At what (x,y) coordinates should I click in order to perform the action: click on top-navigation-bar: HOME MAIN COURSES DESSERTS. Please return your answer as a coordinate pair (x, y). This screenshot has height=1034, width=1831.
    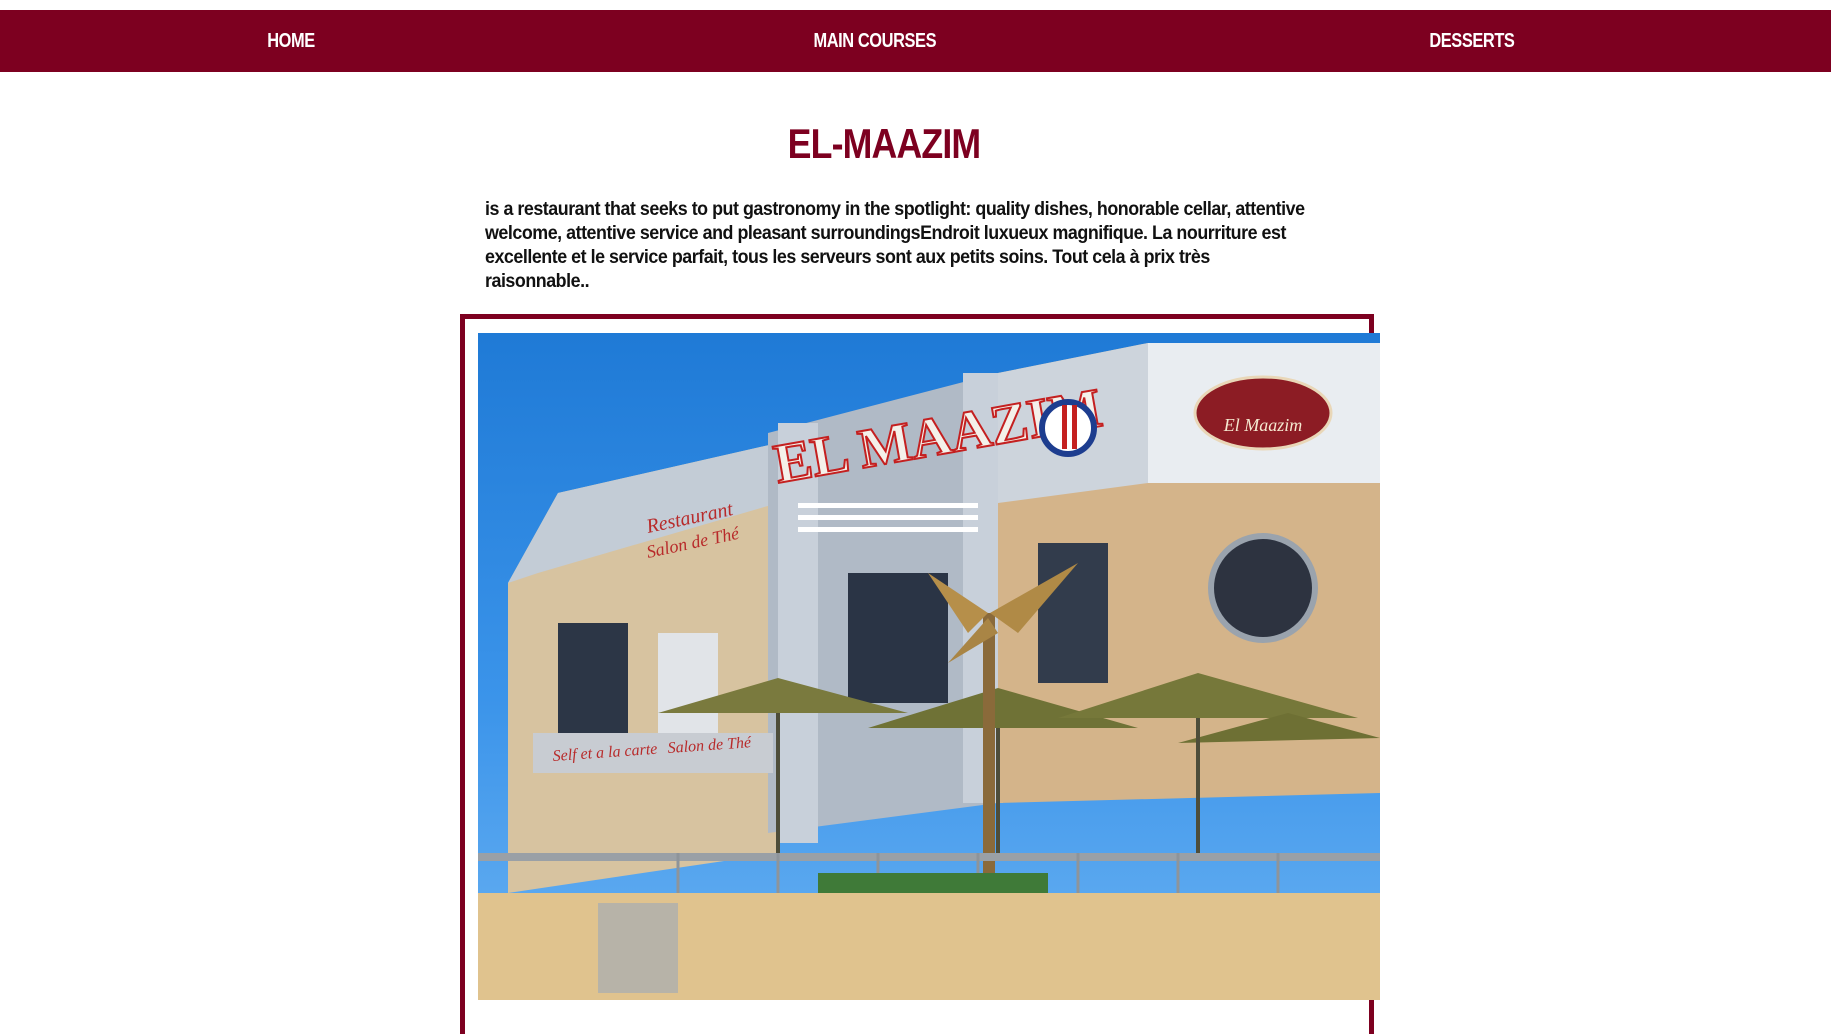
    Looking at the image, I should click on (915, 41).